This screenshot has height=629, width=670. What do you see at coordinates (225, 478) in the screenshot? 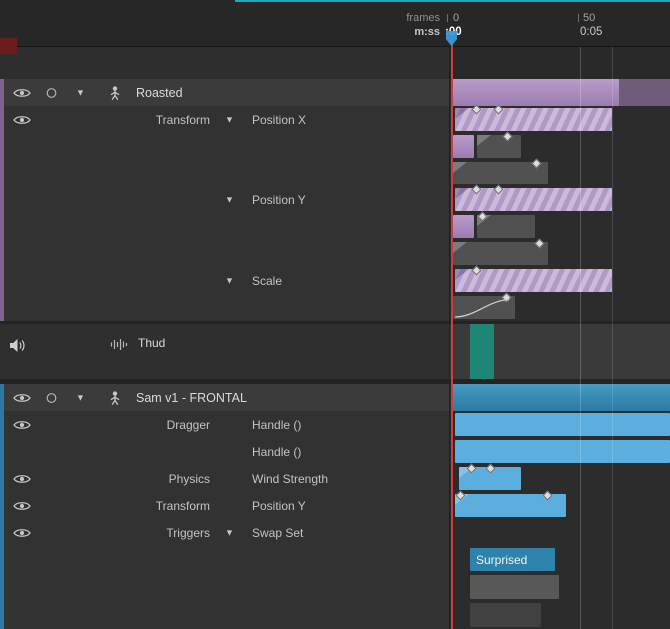
I see `track-header: Physics Wind Strength` at bounding box center [225, 478].